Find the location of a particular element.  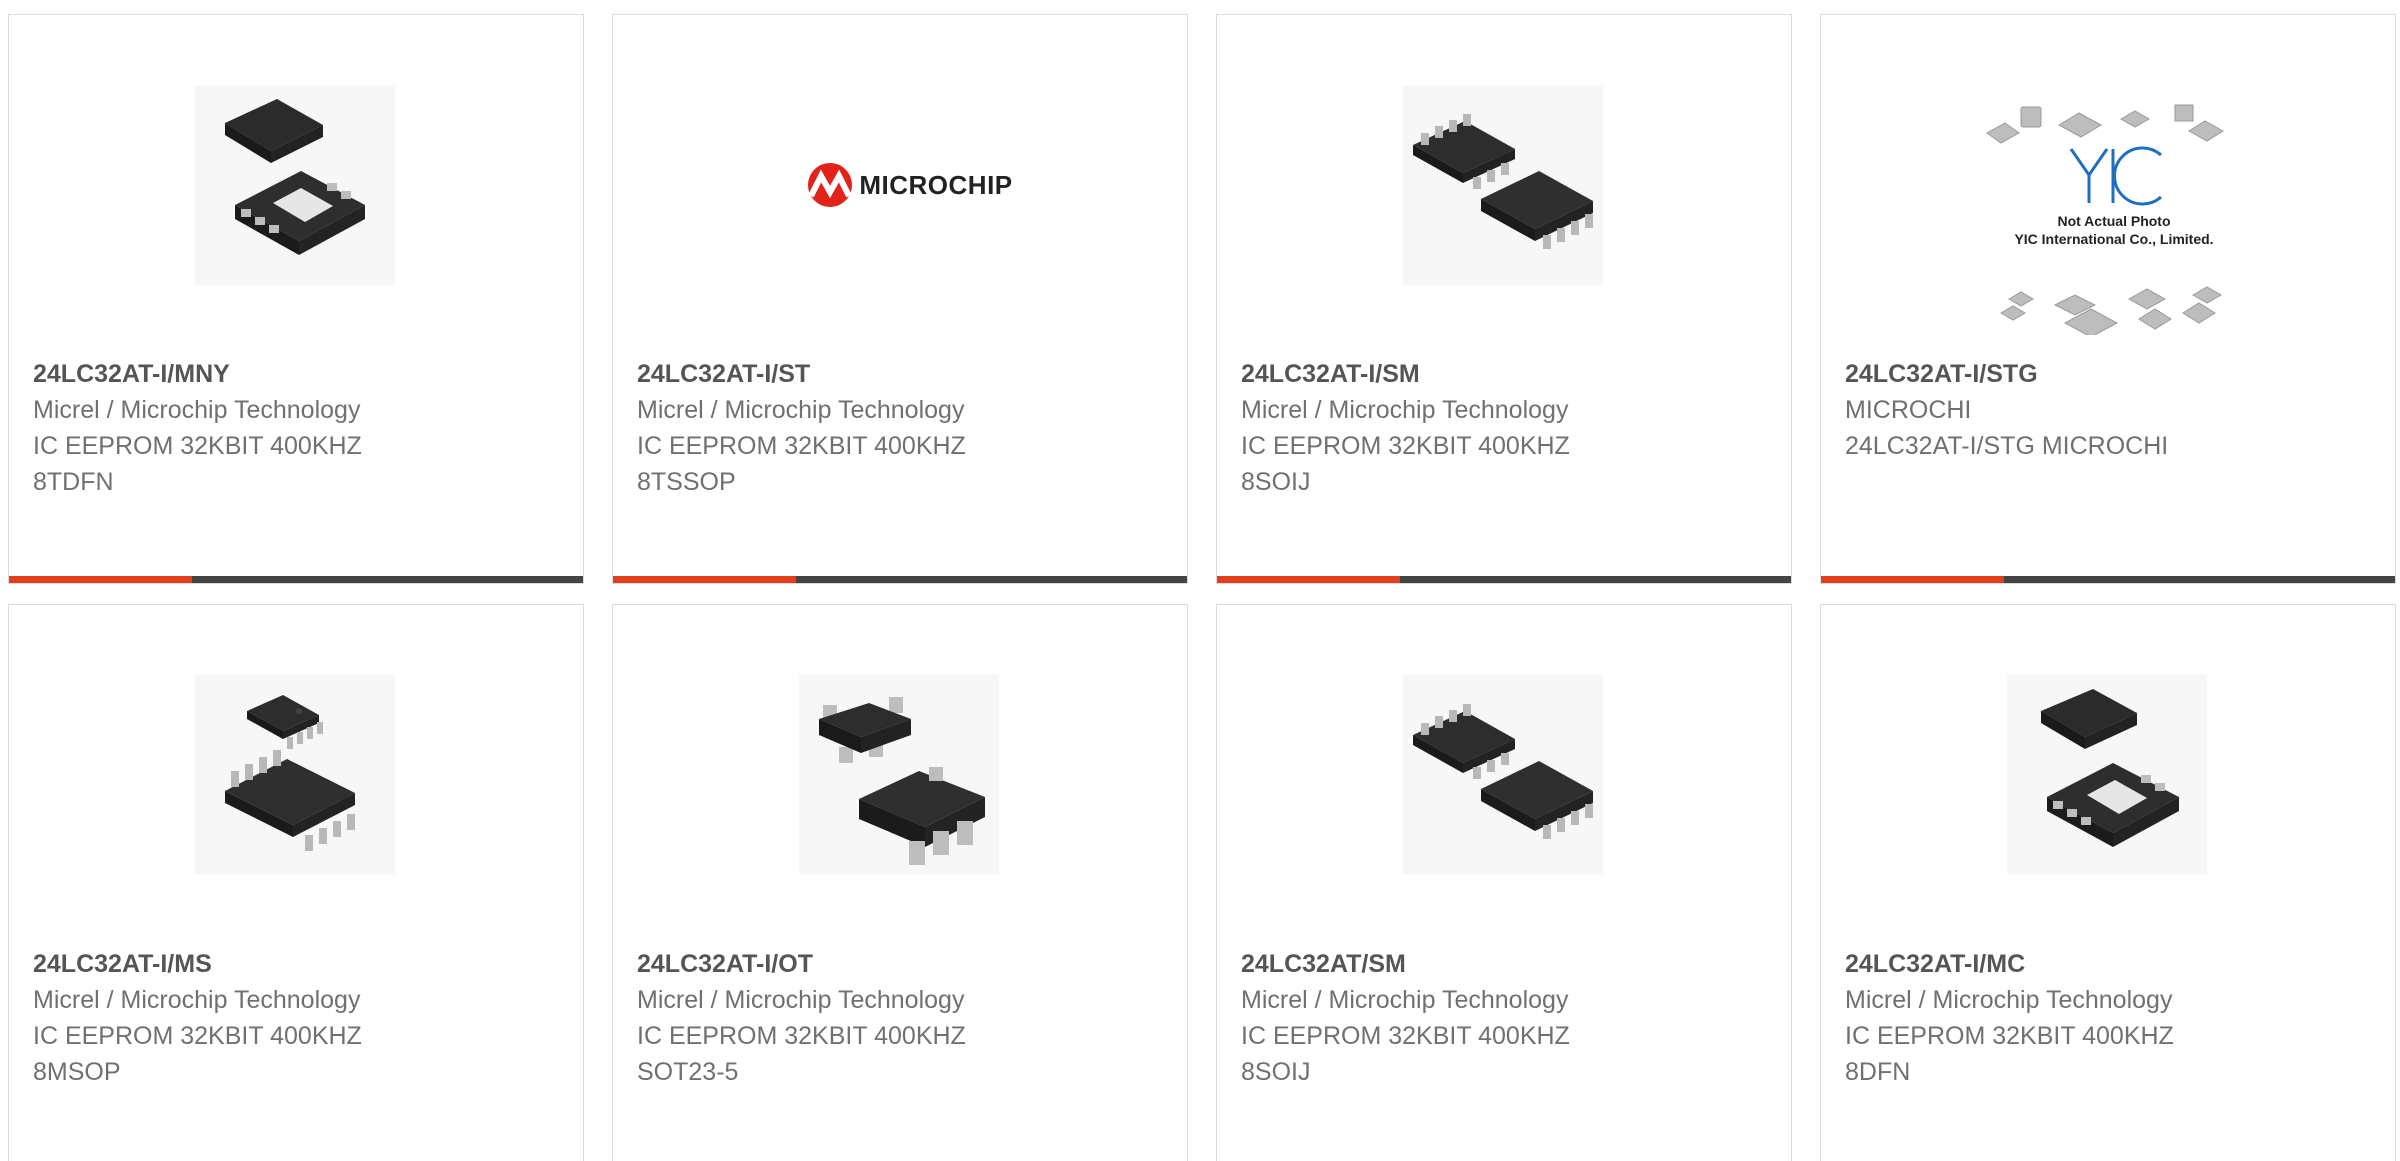

part-number: 24LC32AT-I/OT is located at coordinates (904, 964).